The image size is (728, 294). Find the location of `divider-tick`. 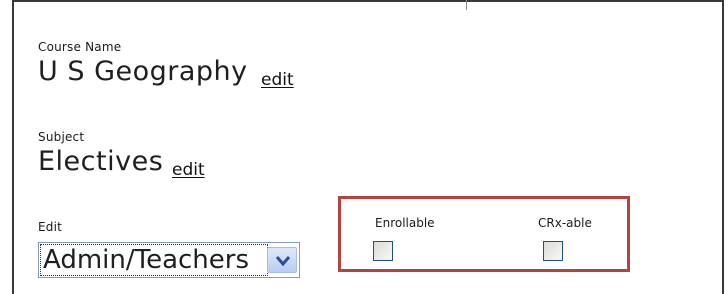

divider-tick is located at coordinates (466, 5).